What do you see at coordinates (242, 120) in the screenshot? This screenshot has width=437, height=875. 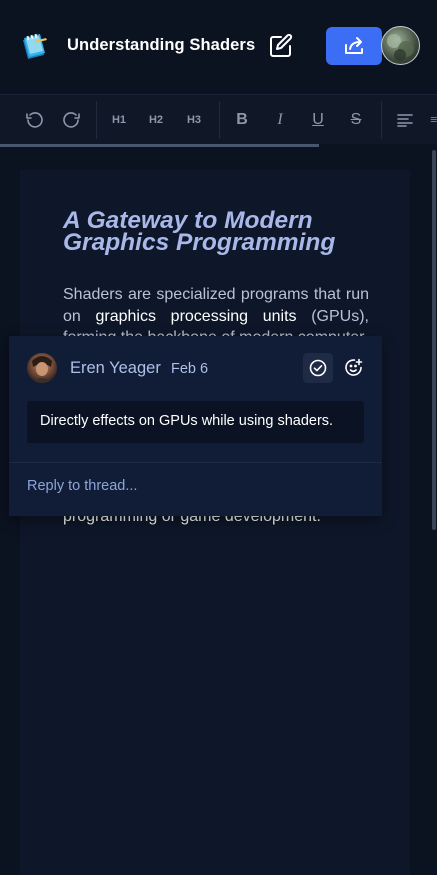 I see `bold-button: B` at bounding box center [242, 120].